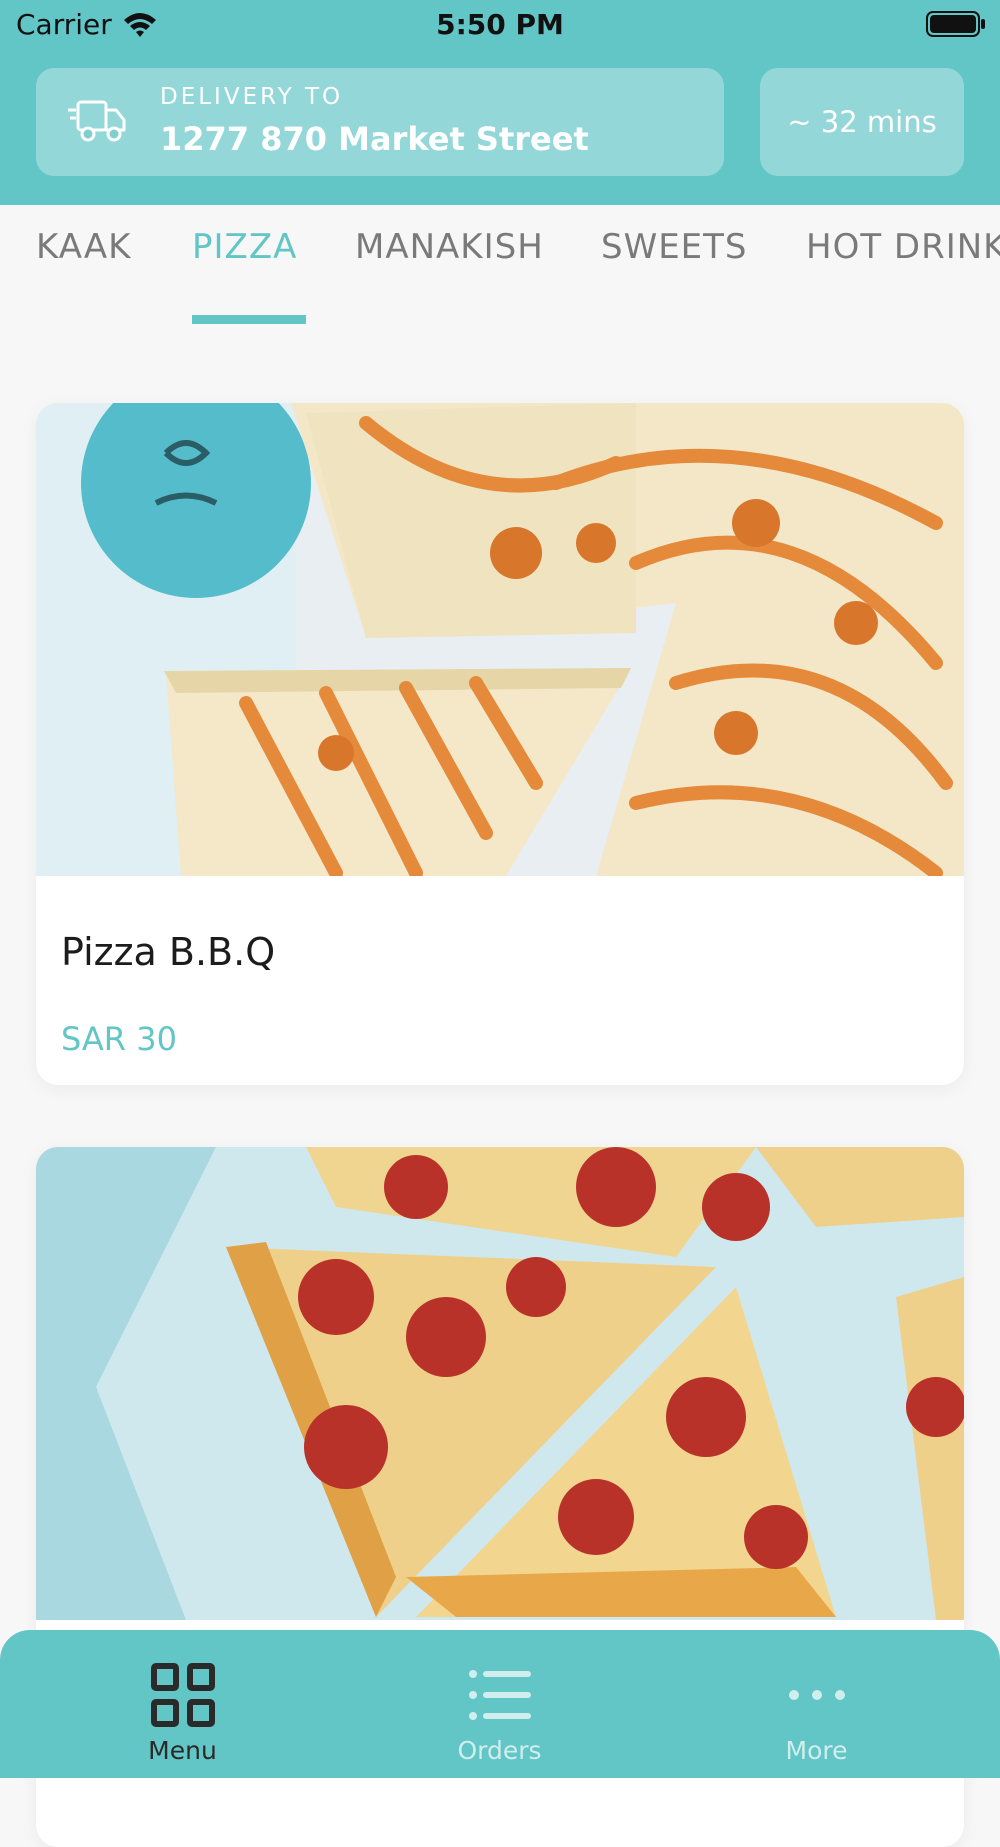 Image resolution: width=1000 pixels, height=1847 pixels. I want to click on delivery-address-button: DELIVERY TO 1277 870 Market Street, so click(380, 122).